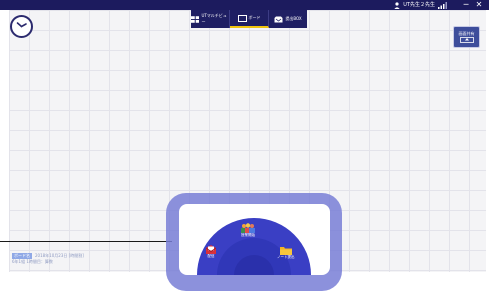  Describe the element at coordinates (248, 235) in the screenshot. I see `menu-item-class-start-label: 授業開始` at that location.